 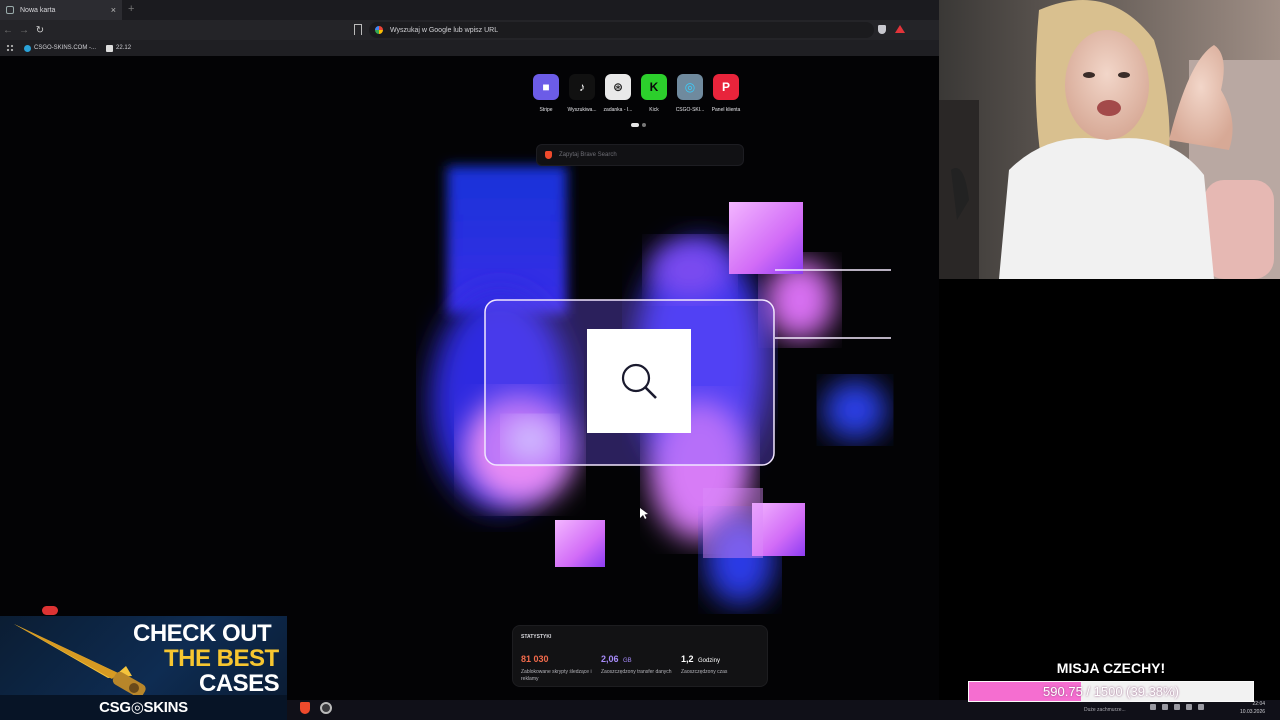 What do you see at coordinates (704, 672) in the screenshot?
I see `stat-desc: Zaoszczędzony czas` at bounding box center [704, 672].